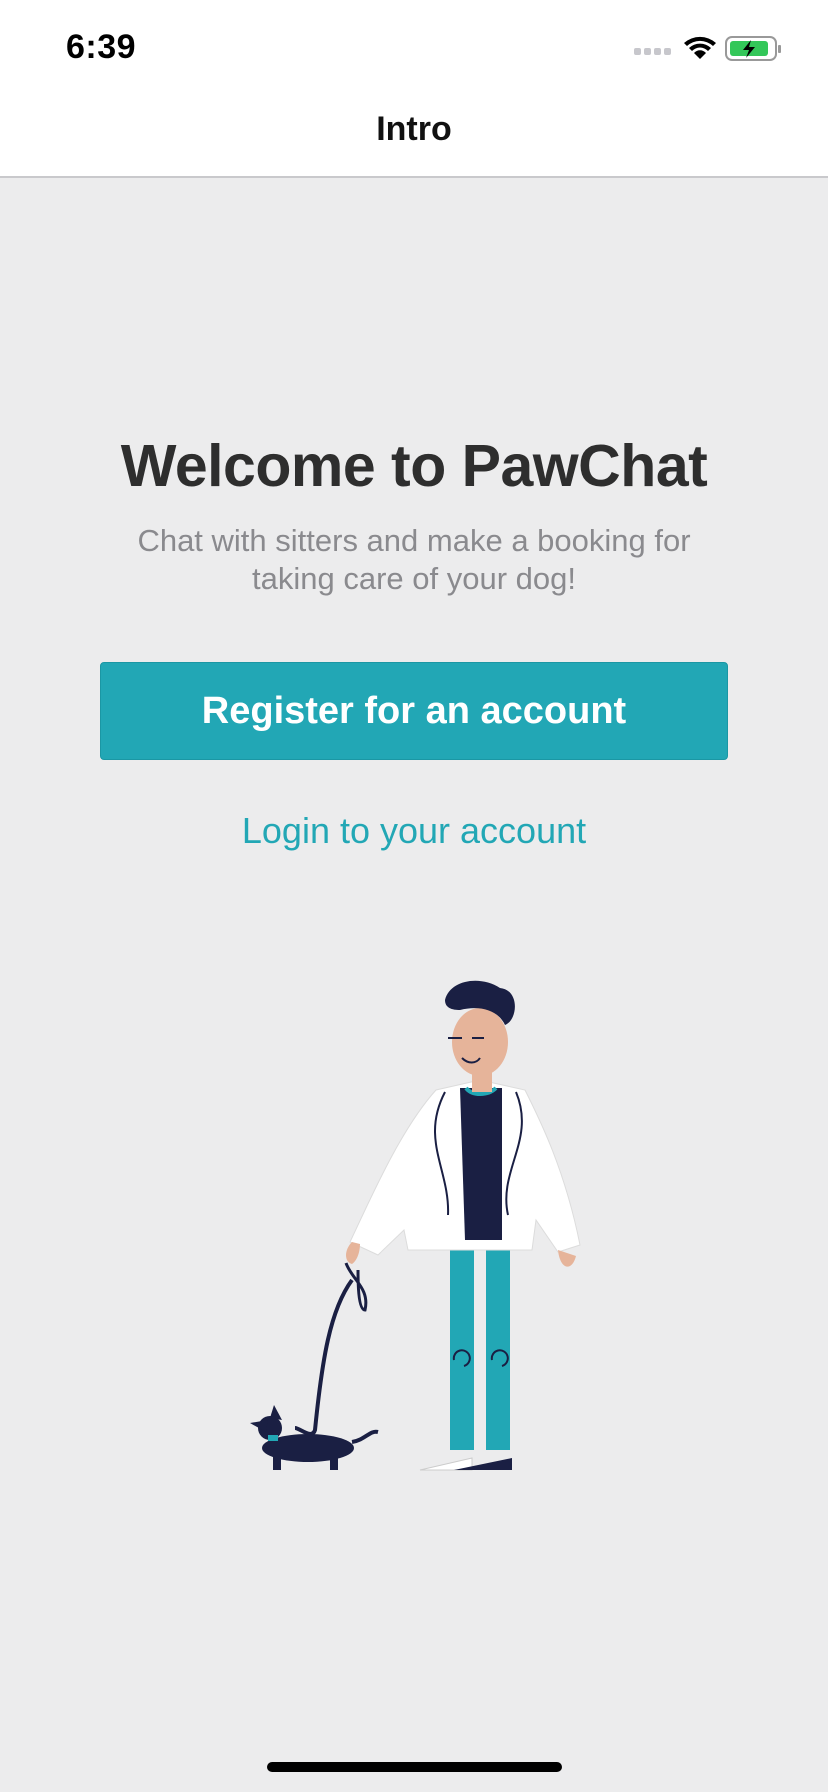  Describe the element at coordinates (101, 47) in the screenshot. I see `status-time: 6:39` at that location.